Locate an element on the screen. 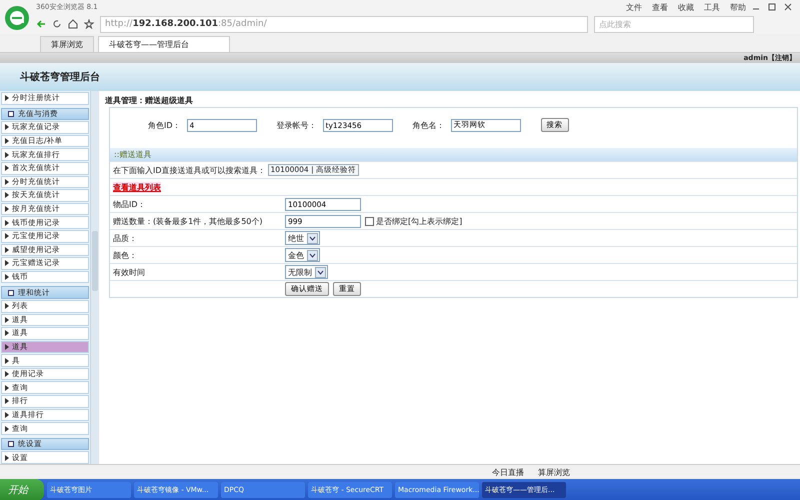 The width and height of the screenshot is (800, 500). field-label: 品质： is located at coordinates (125, 238).